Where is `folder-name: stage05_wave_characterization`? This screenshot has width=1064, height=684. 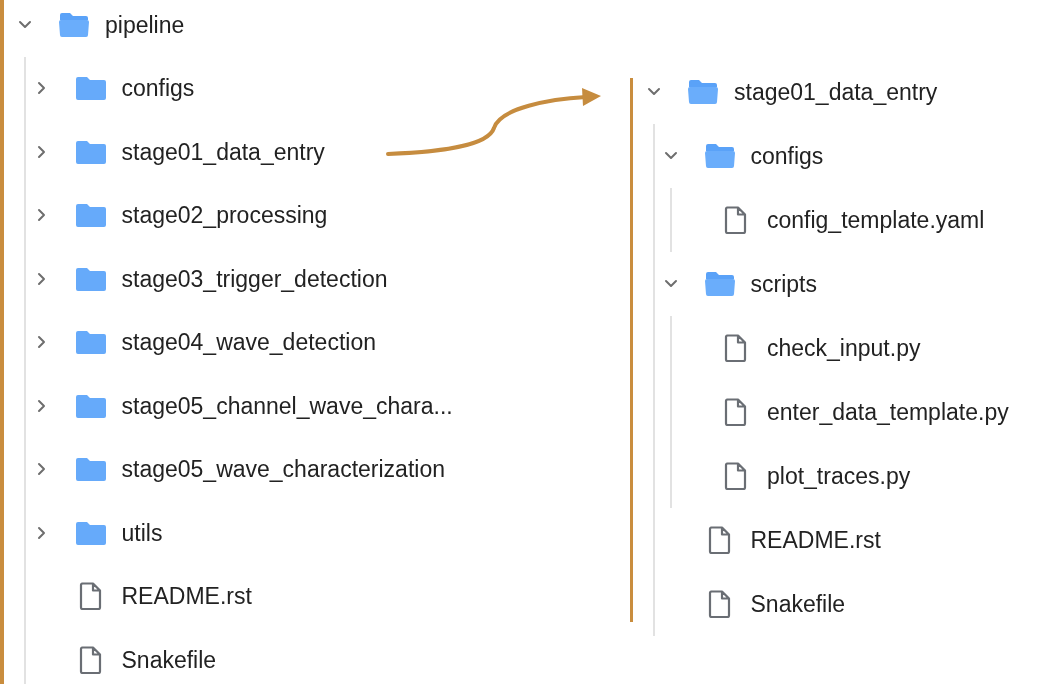 folder-name: stage05_wave_characterization is located at coordinates (283, 469).